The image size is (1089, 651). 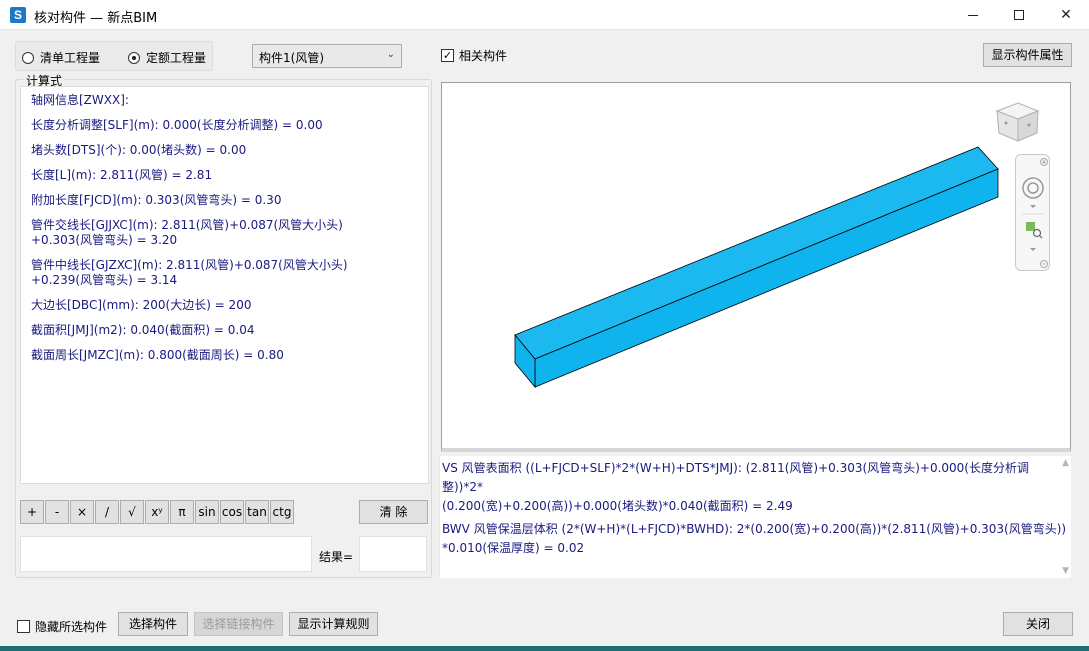 I want to click on window-title: 核对构件 — 新点BIM, so click(x=96, y=18).